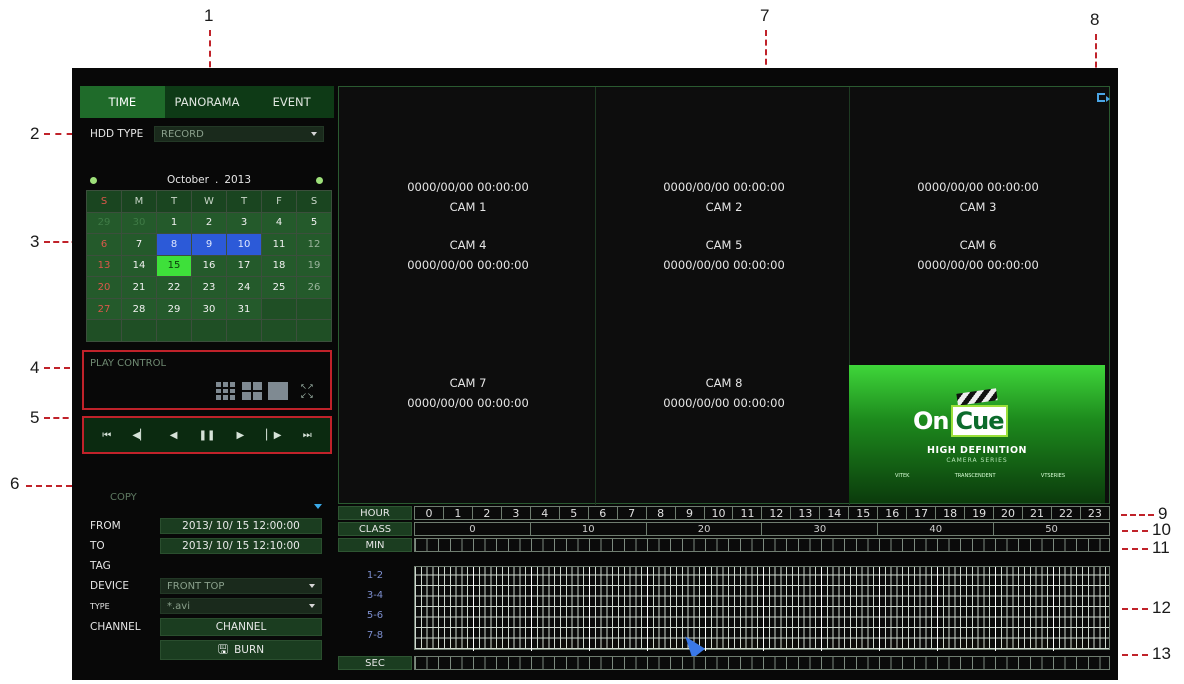  Describe the element at coordinates (487, 513) in the screenshot. I see `hour-cell: 2` at that location.